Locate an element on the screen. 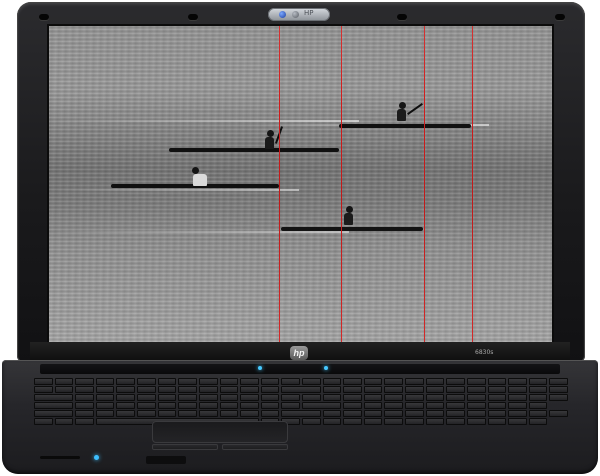 This screenshot has width=600, height=476. keyboard is located at coordinates (301, 401).